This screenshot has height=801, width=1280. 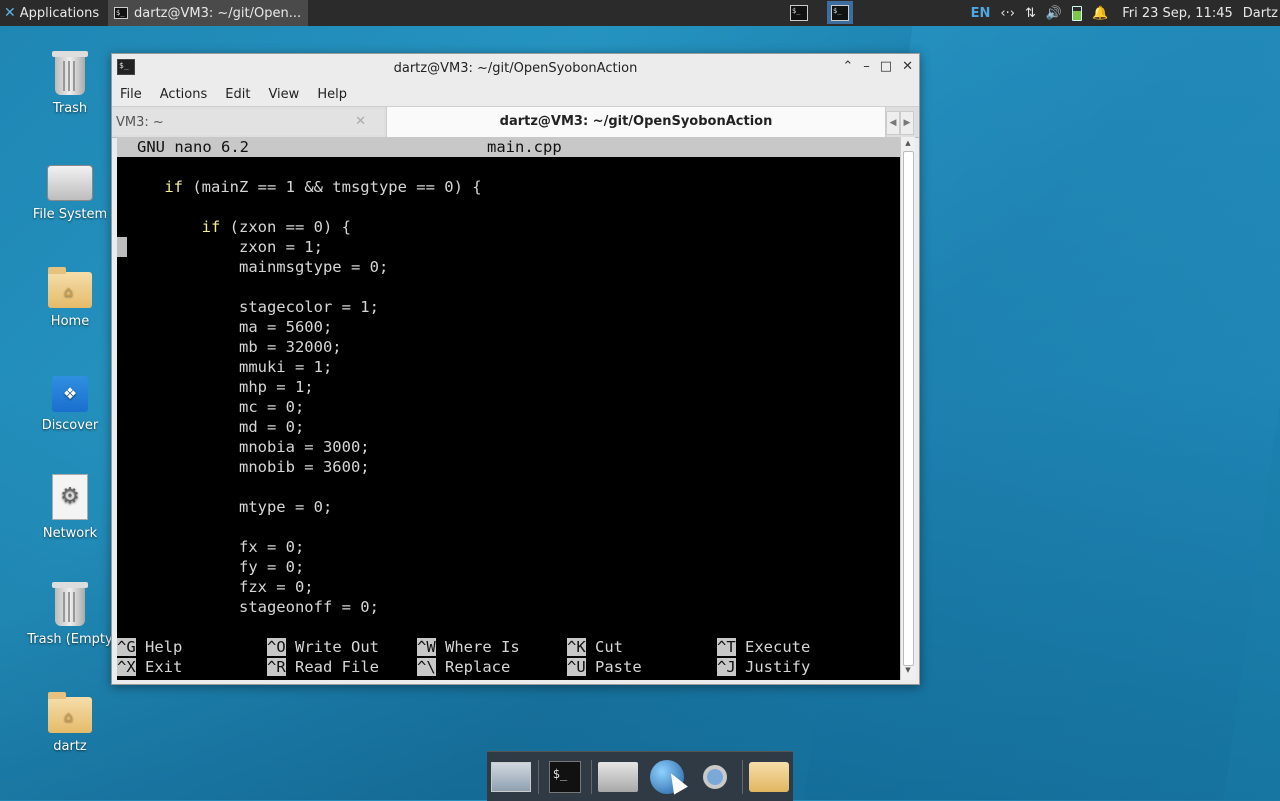 What do you see at coordinates (248, 122) in the screenshot?
I see `tab-vm3-home: VM3: ~ ✕` at bounding box center [248, 122].